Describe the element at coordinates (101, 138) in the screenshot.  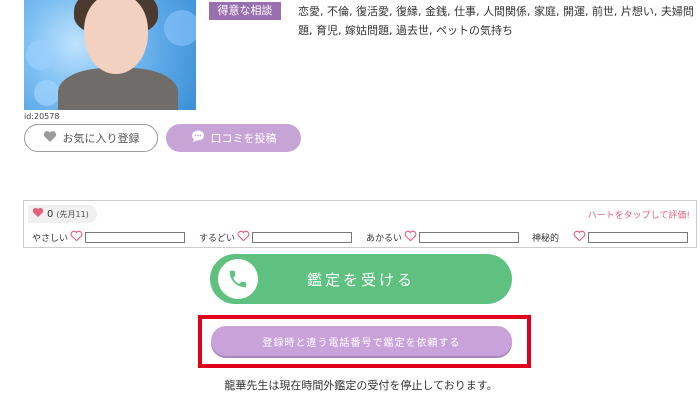
I see `add-favorite-label: お気に入り登録` at that location.